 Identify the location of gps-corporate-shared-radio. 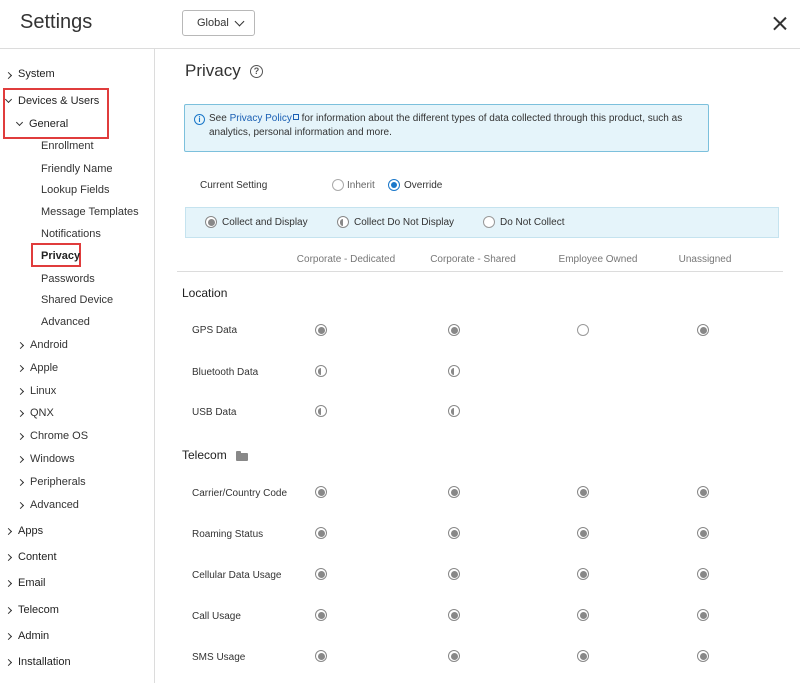
(454, 330).